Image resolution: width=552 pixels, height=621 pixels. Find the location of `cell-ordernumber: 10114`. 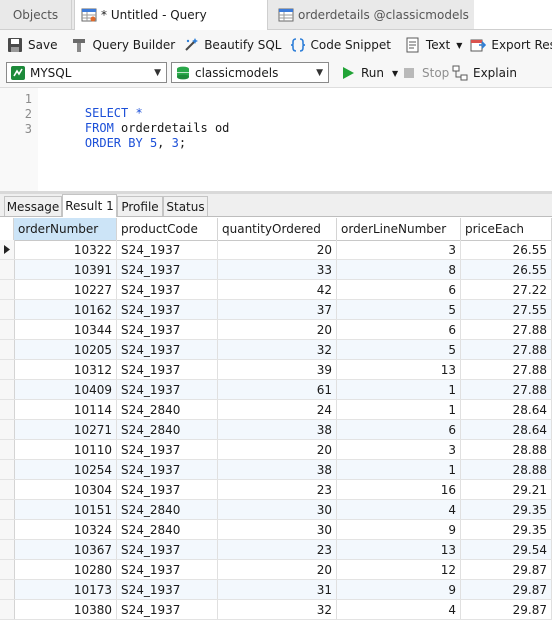

cell-ordernumber: 10114 is located at coordinates (65, 409).